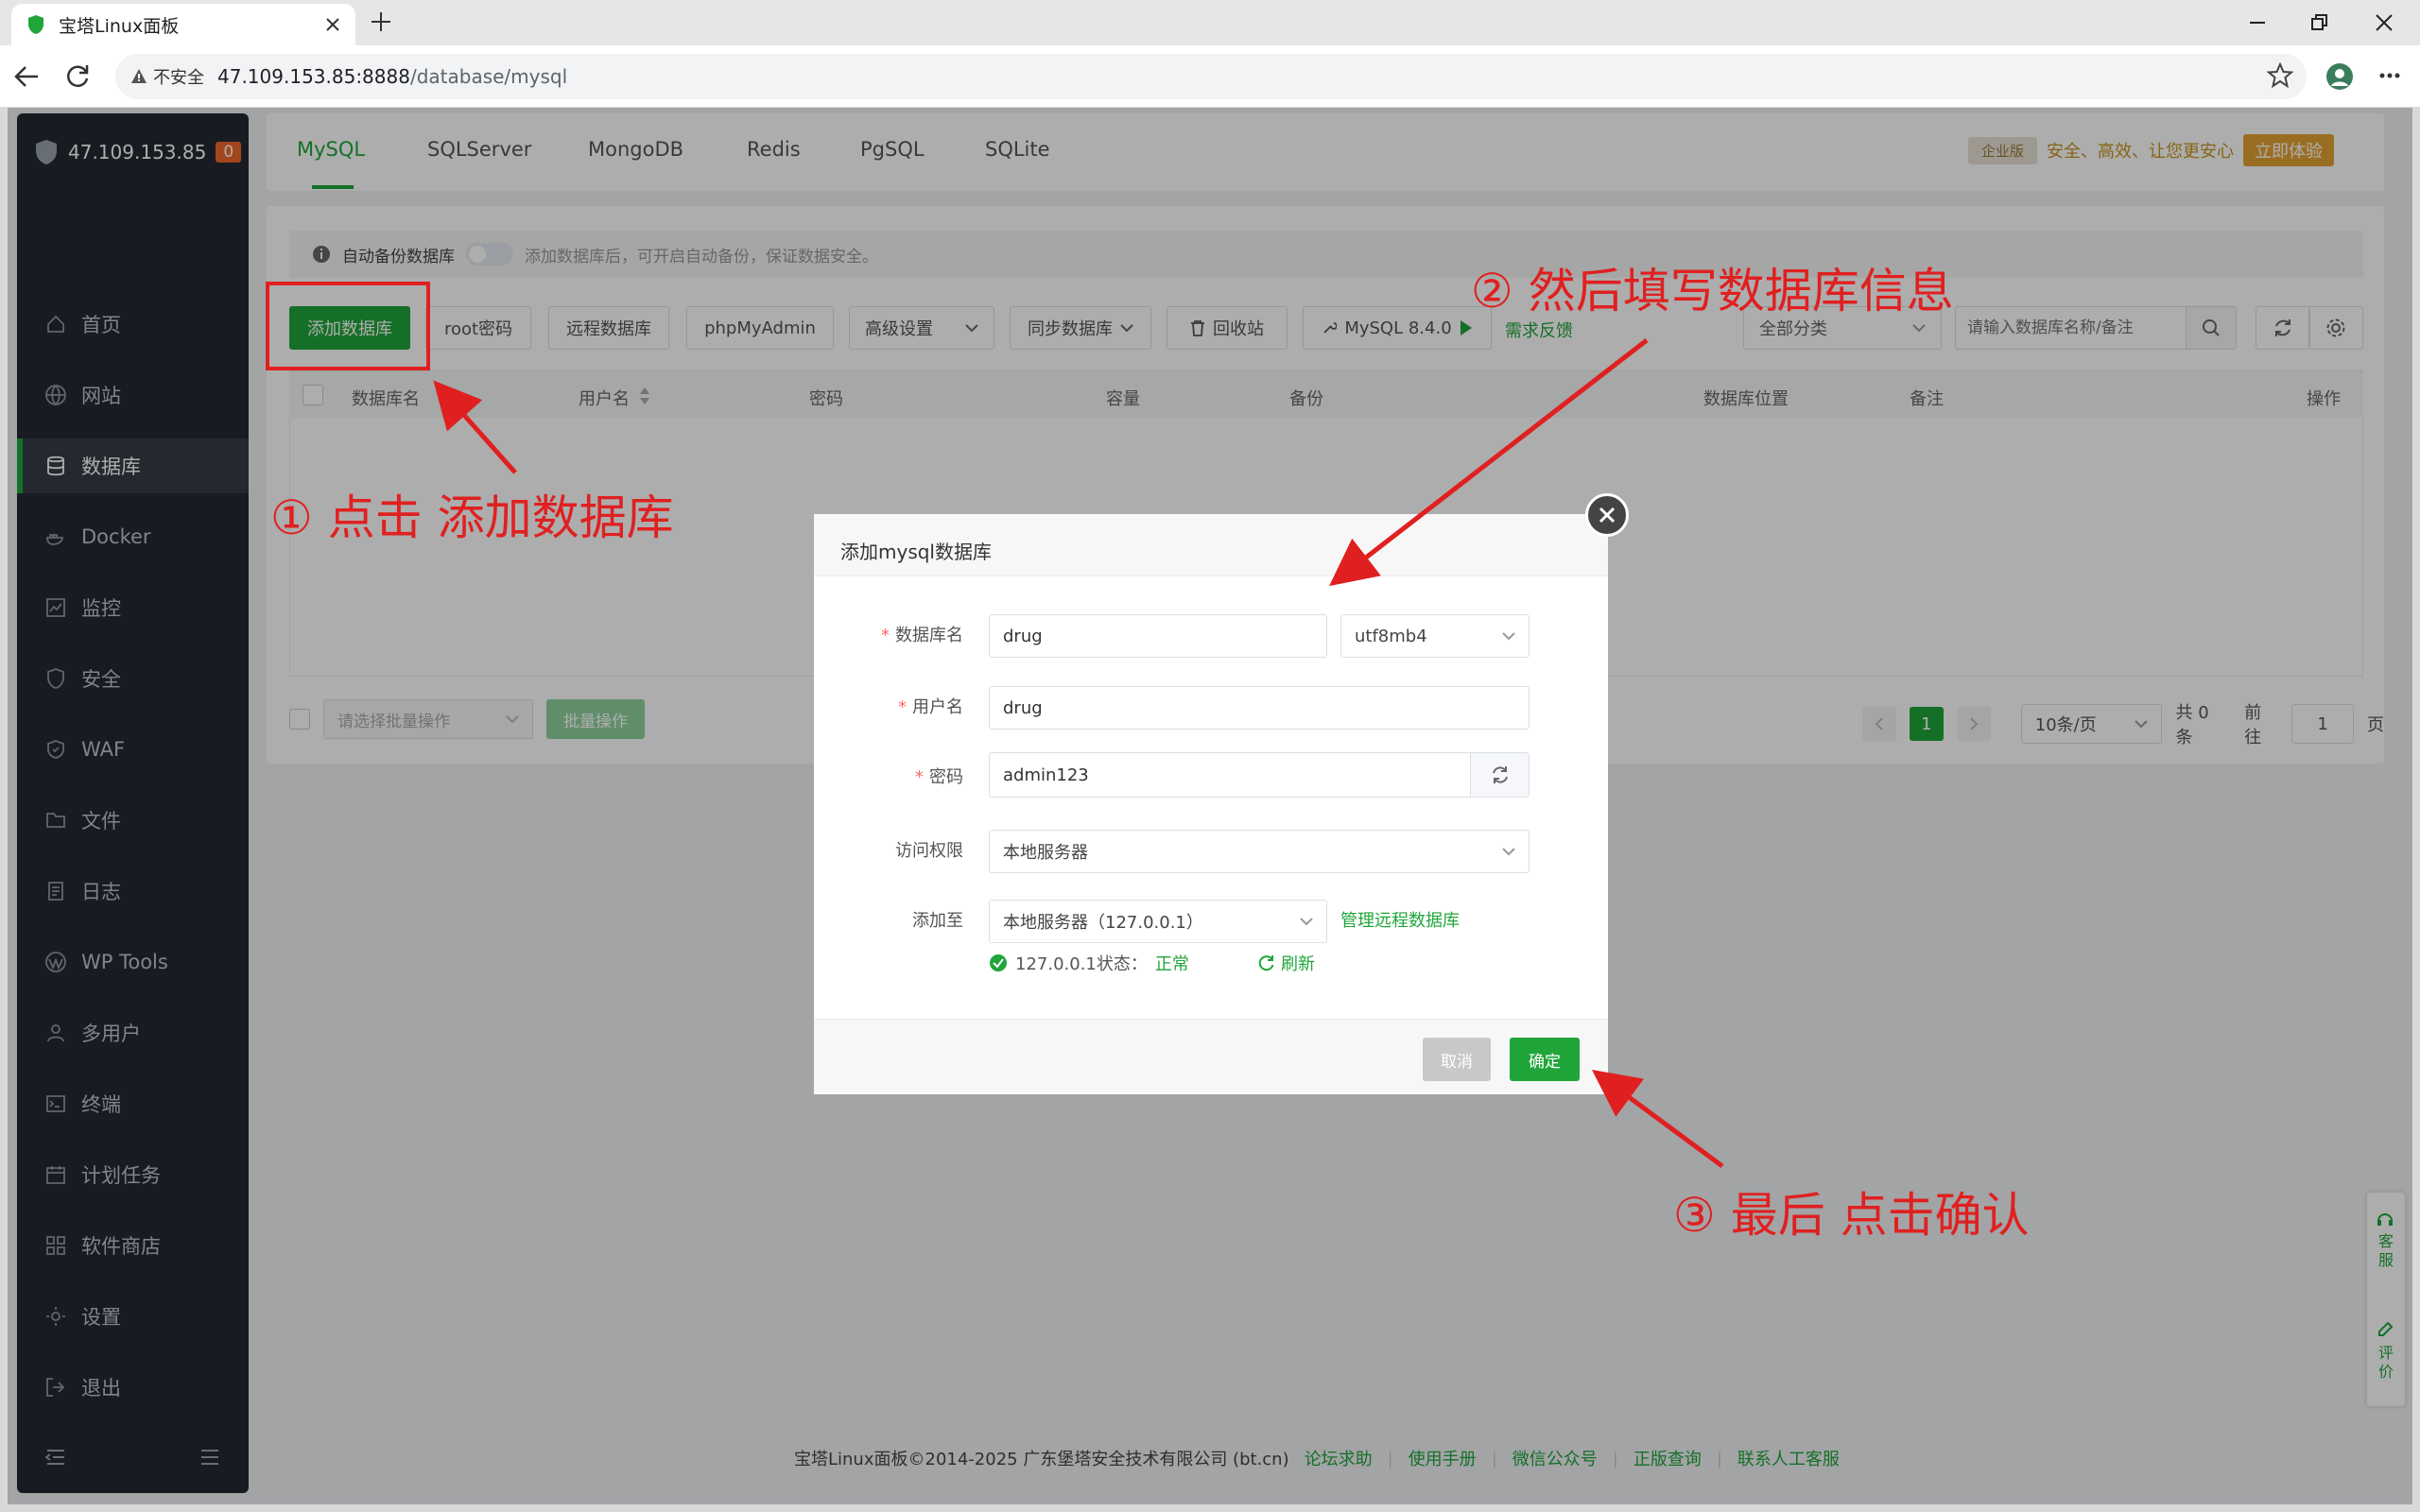  I want to click on arrow-step1, so click(475, 427).